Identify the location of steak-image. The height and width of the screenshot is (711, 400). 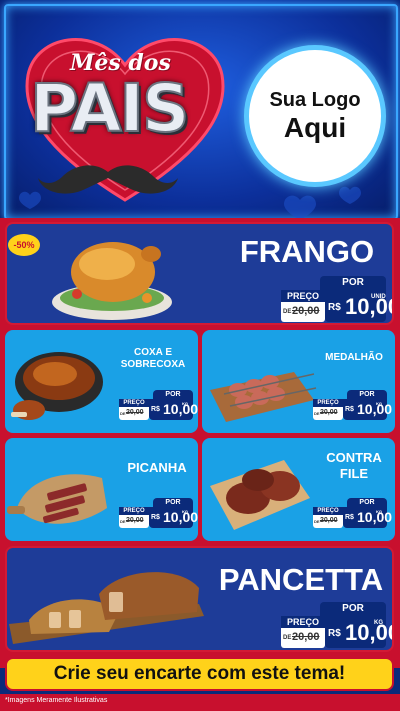
(260, 495).